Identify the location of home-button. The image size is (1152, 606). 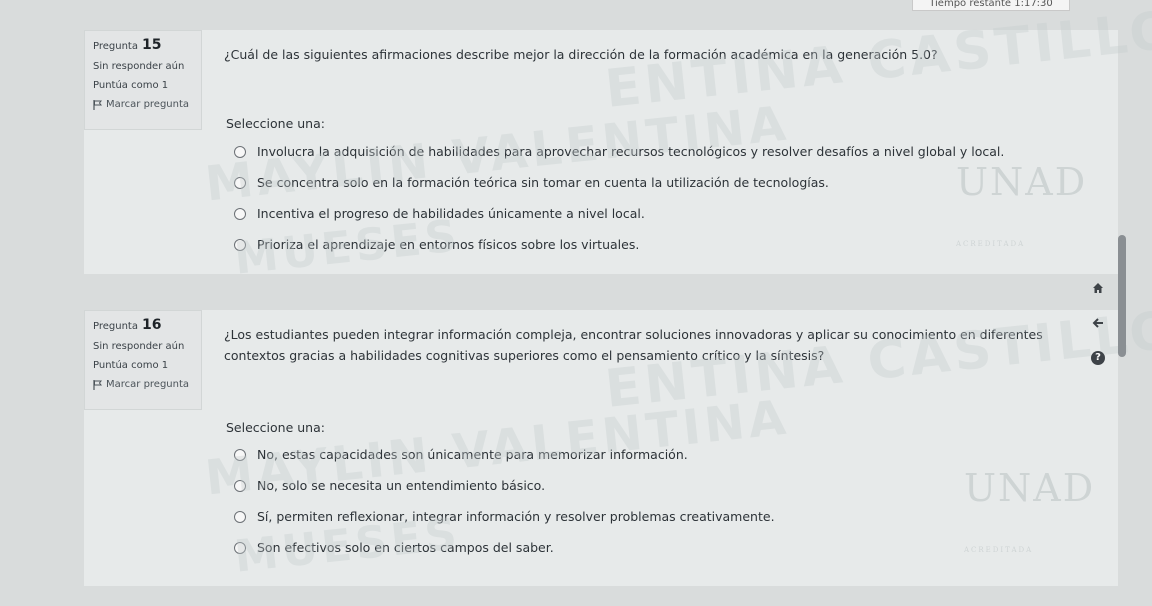
(1098, 288).